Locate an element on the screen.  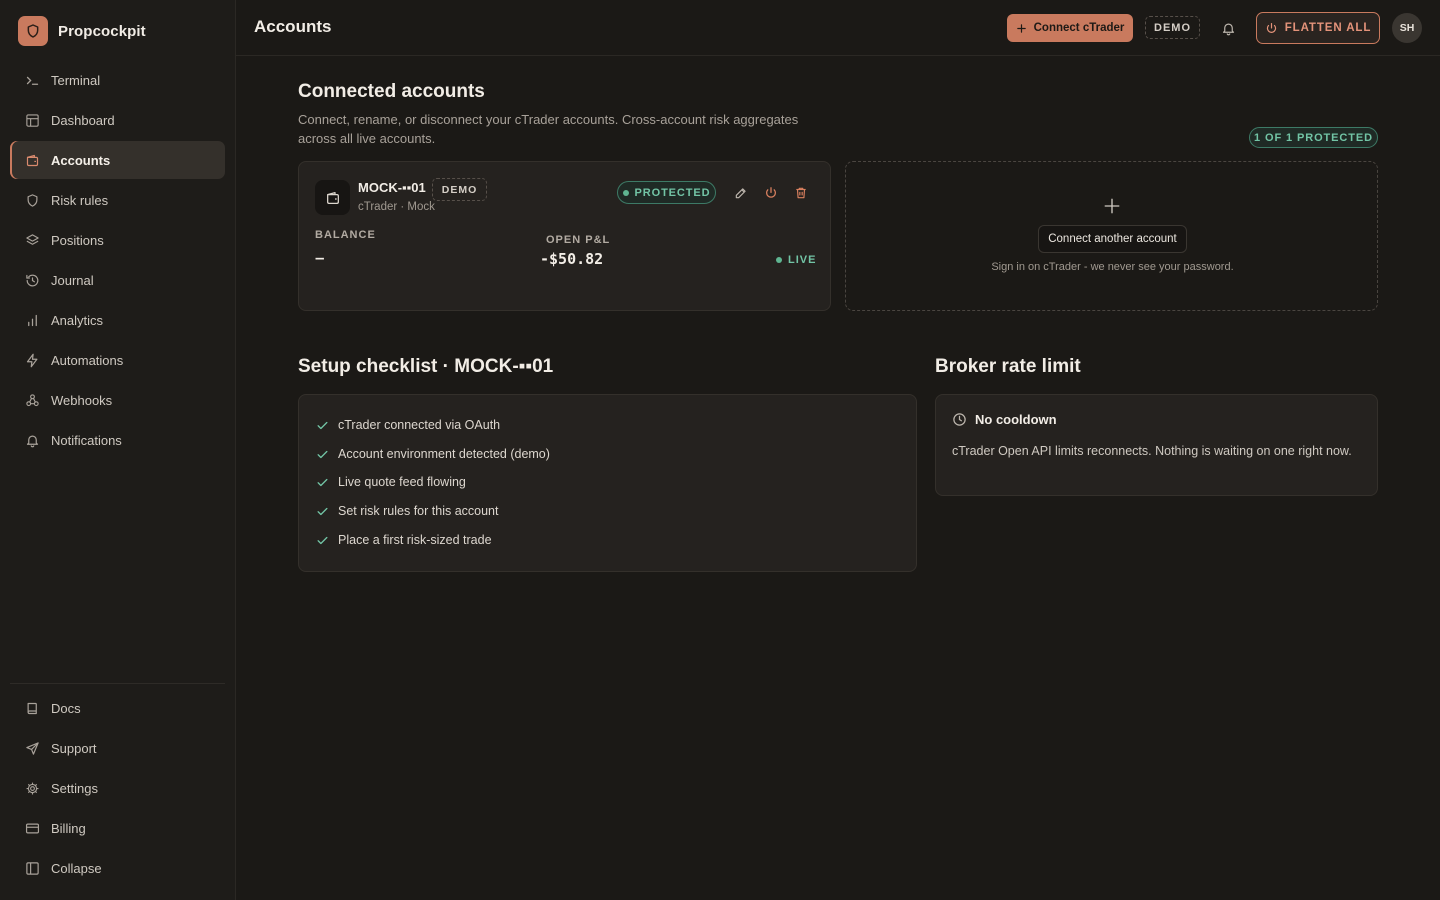
sidebar-item-label: Journal is located at coordinates (72, 280).